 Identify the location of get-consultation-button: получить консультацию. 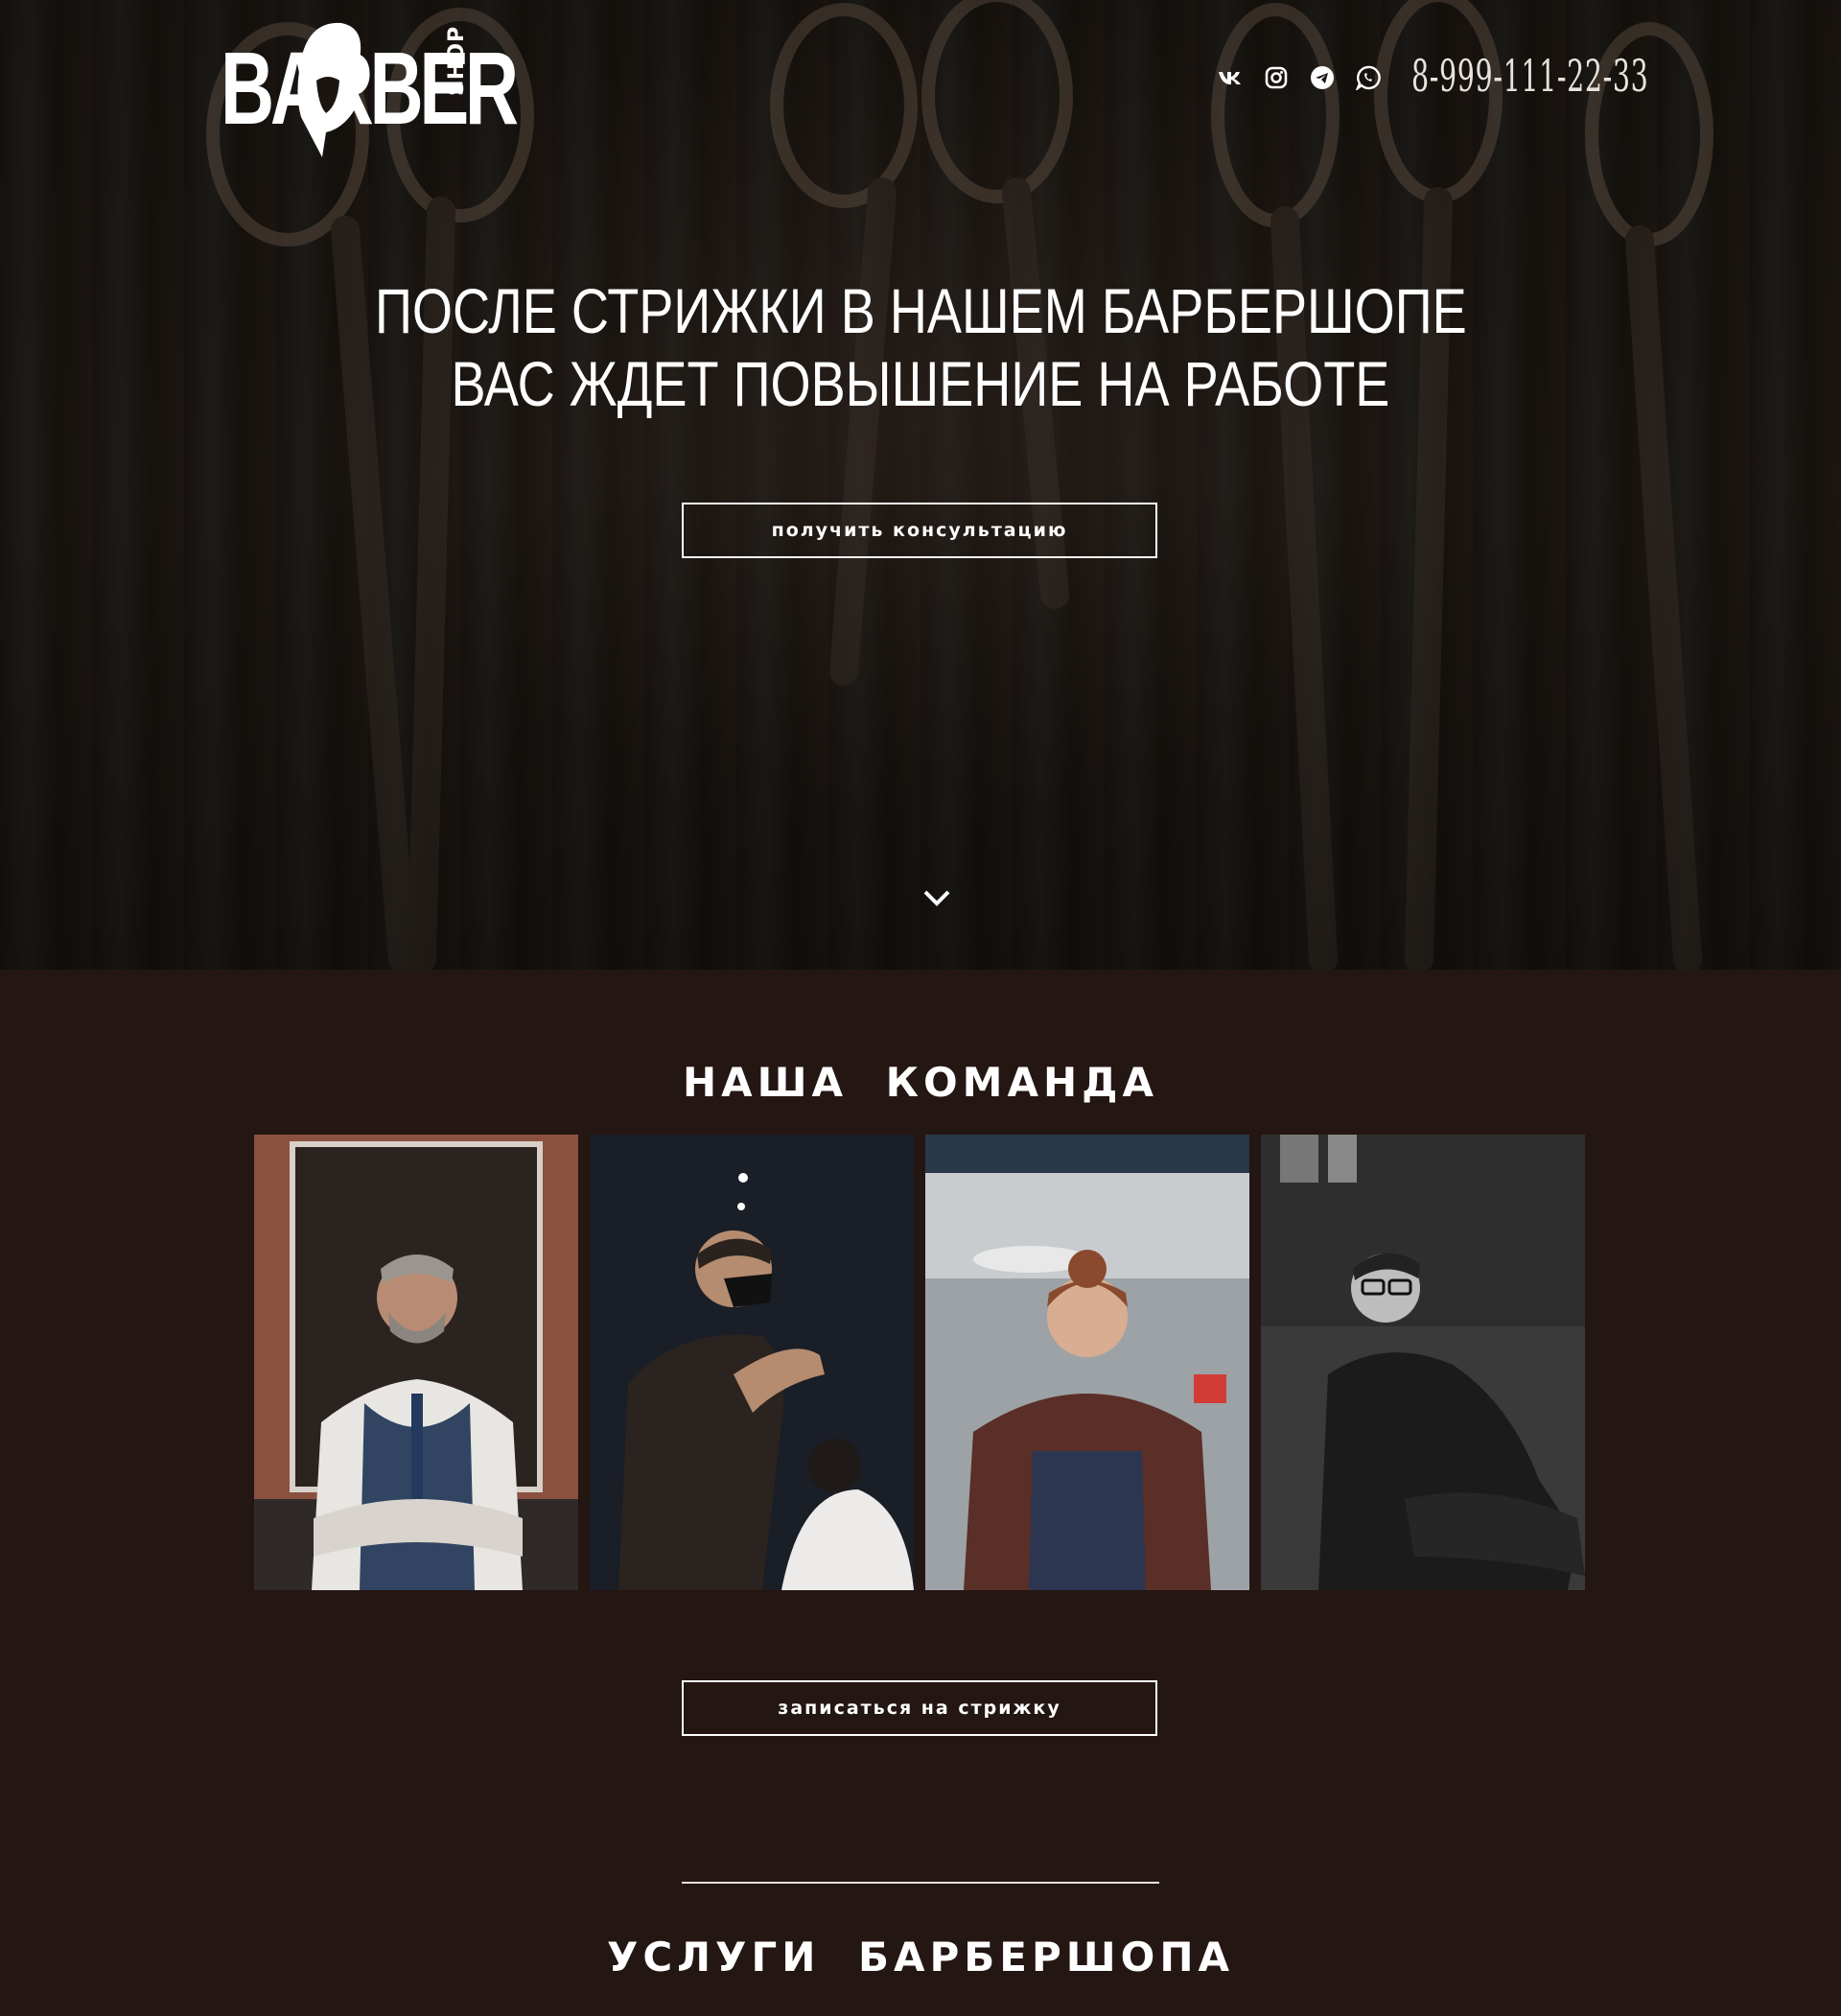
(919, 530).